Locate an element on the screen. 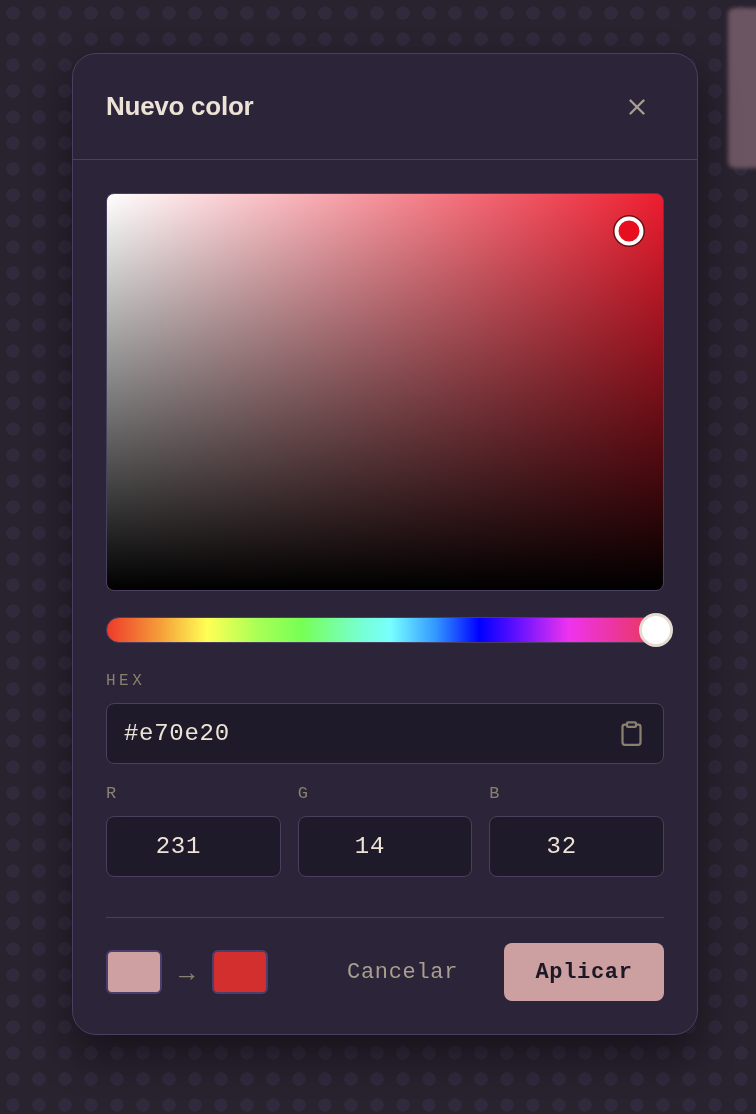 This screenshot has width=756, height=1114. apply-button: Aplicar is located at coordinates (584, 972).